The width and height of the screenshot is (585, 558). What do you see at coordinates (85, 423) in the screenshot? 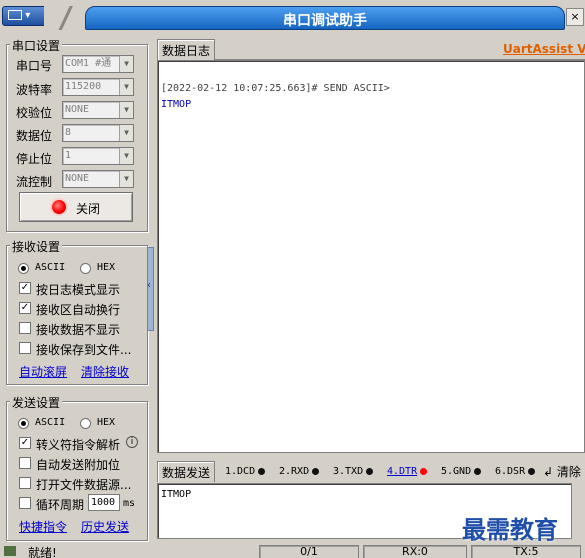
I see `send-hex-radio` at bounding box center [85, 423].